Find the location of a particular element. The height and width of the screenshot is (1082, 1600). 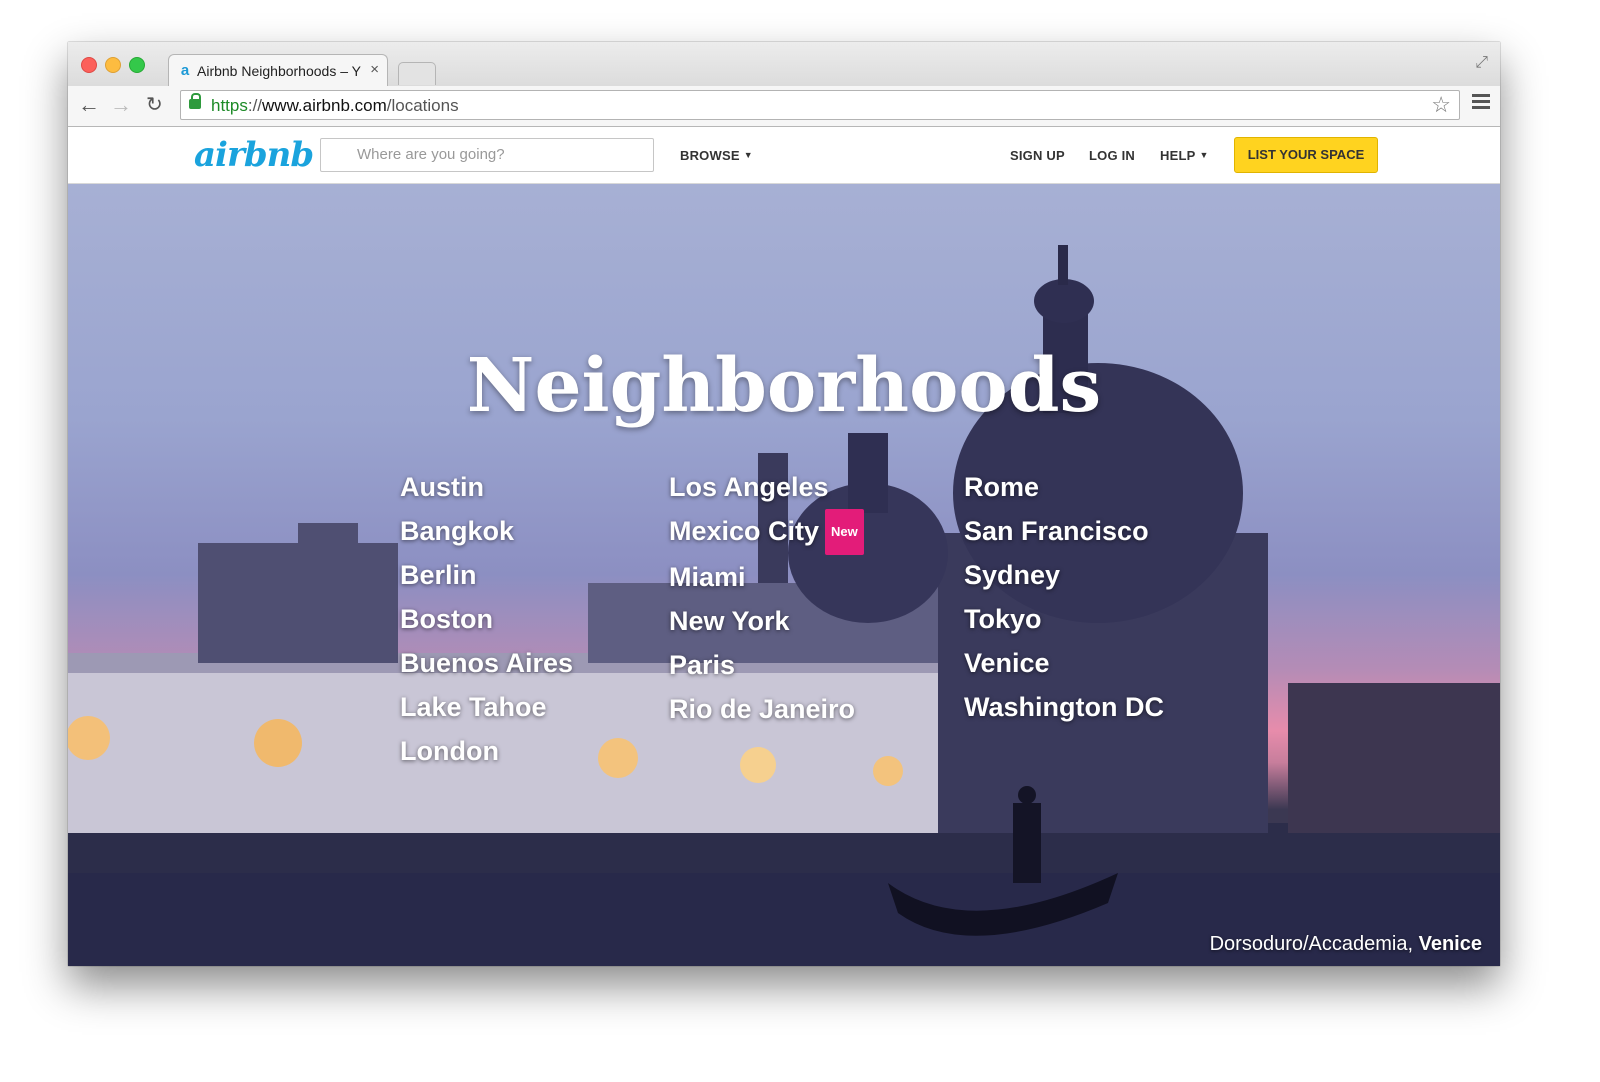

new-tab-button is located at coordinates (417, 73).